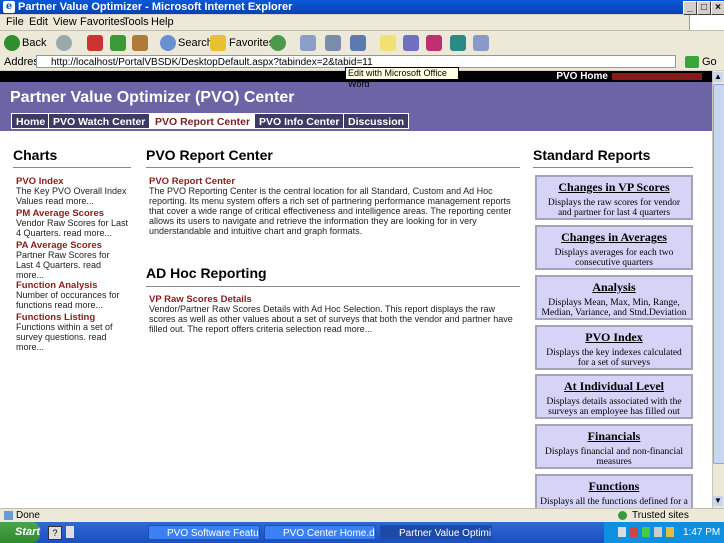  Describe the element at coordinates (102, 22) in the screenshot. I see `menu-favorites: Favorites` at that location.